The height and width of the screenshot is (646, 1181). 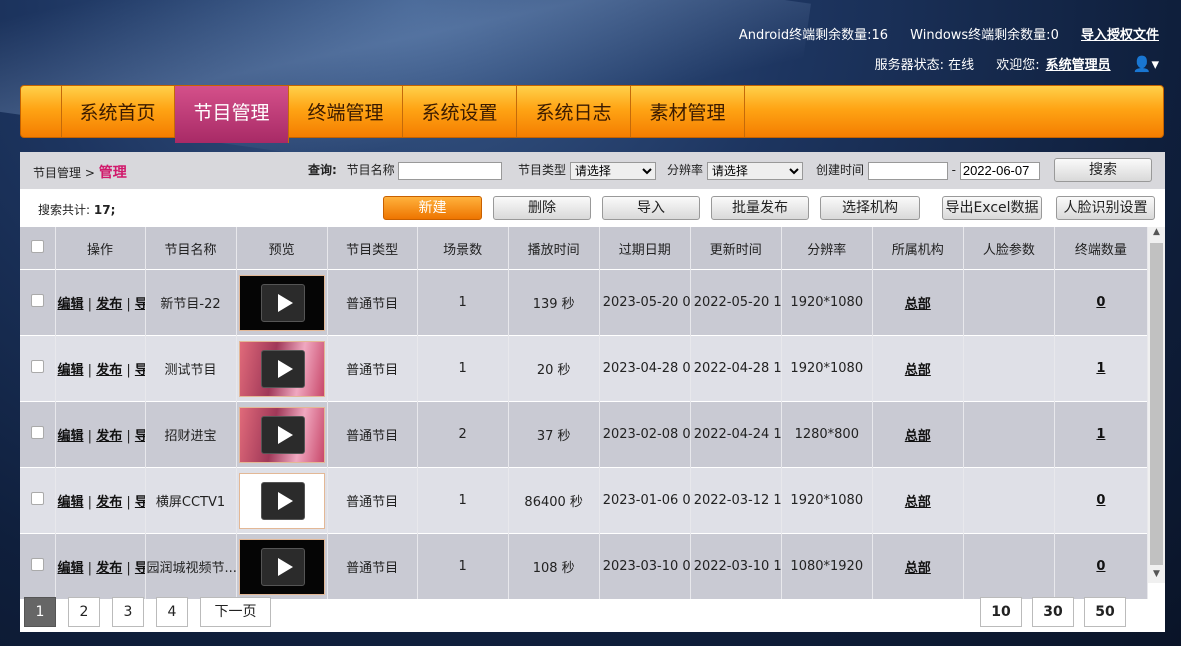 What do you see at coordinates (1156, 576) in the screenshot?
I see `scroll-down-icon: ▼` at bounding box center [1156, 576].